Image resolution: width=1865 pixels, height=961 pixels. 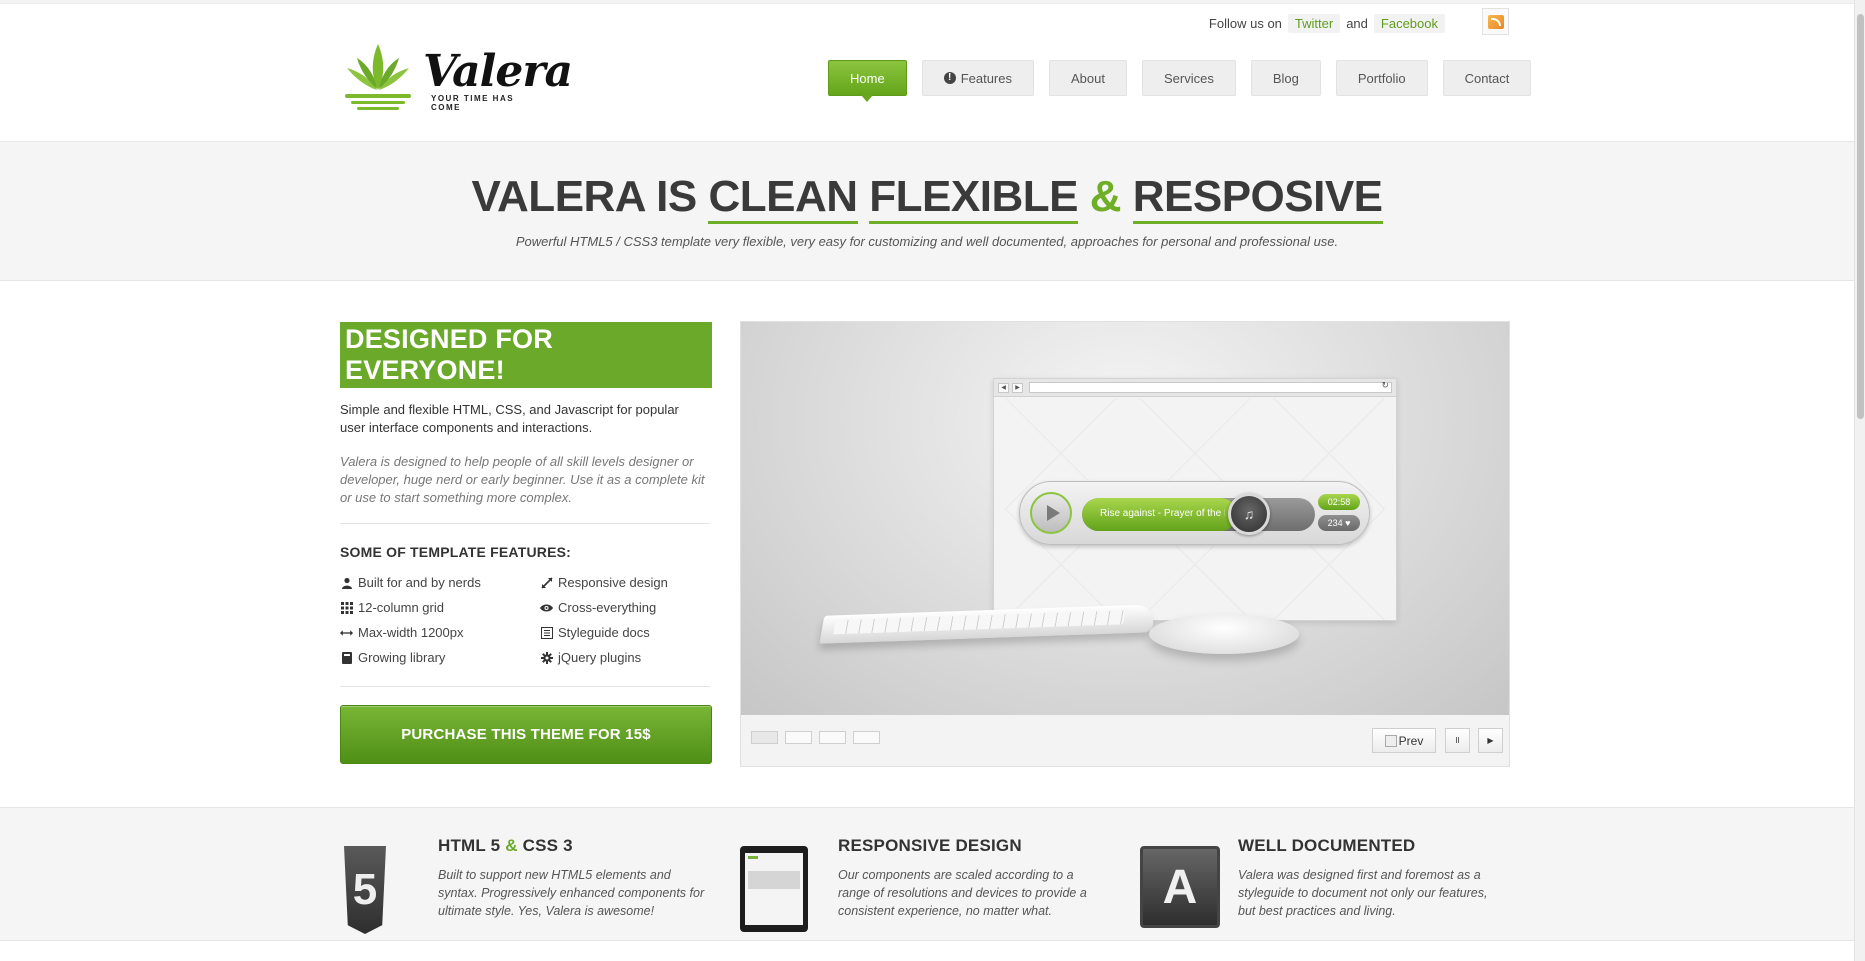 I want to click on pause-icon: II, so click(x=1457, y=740).